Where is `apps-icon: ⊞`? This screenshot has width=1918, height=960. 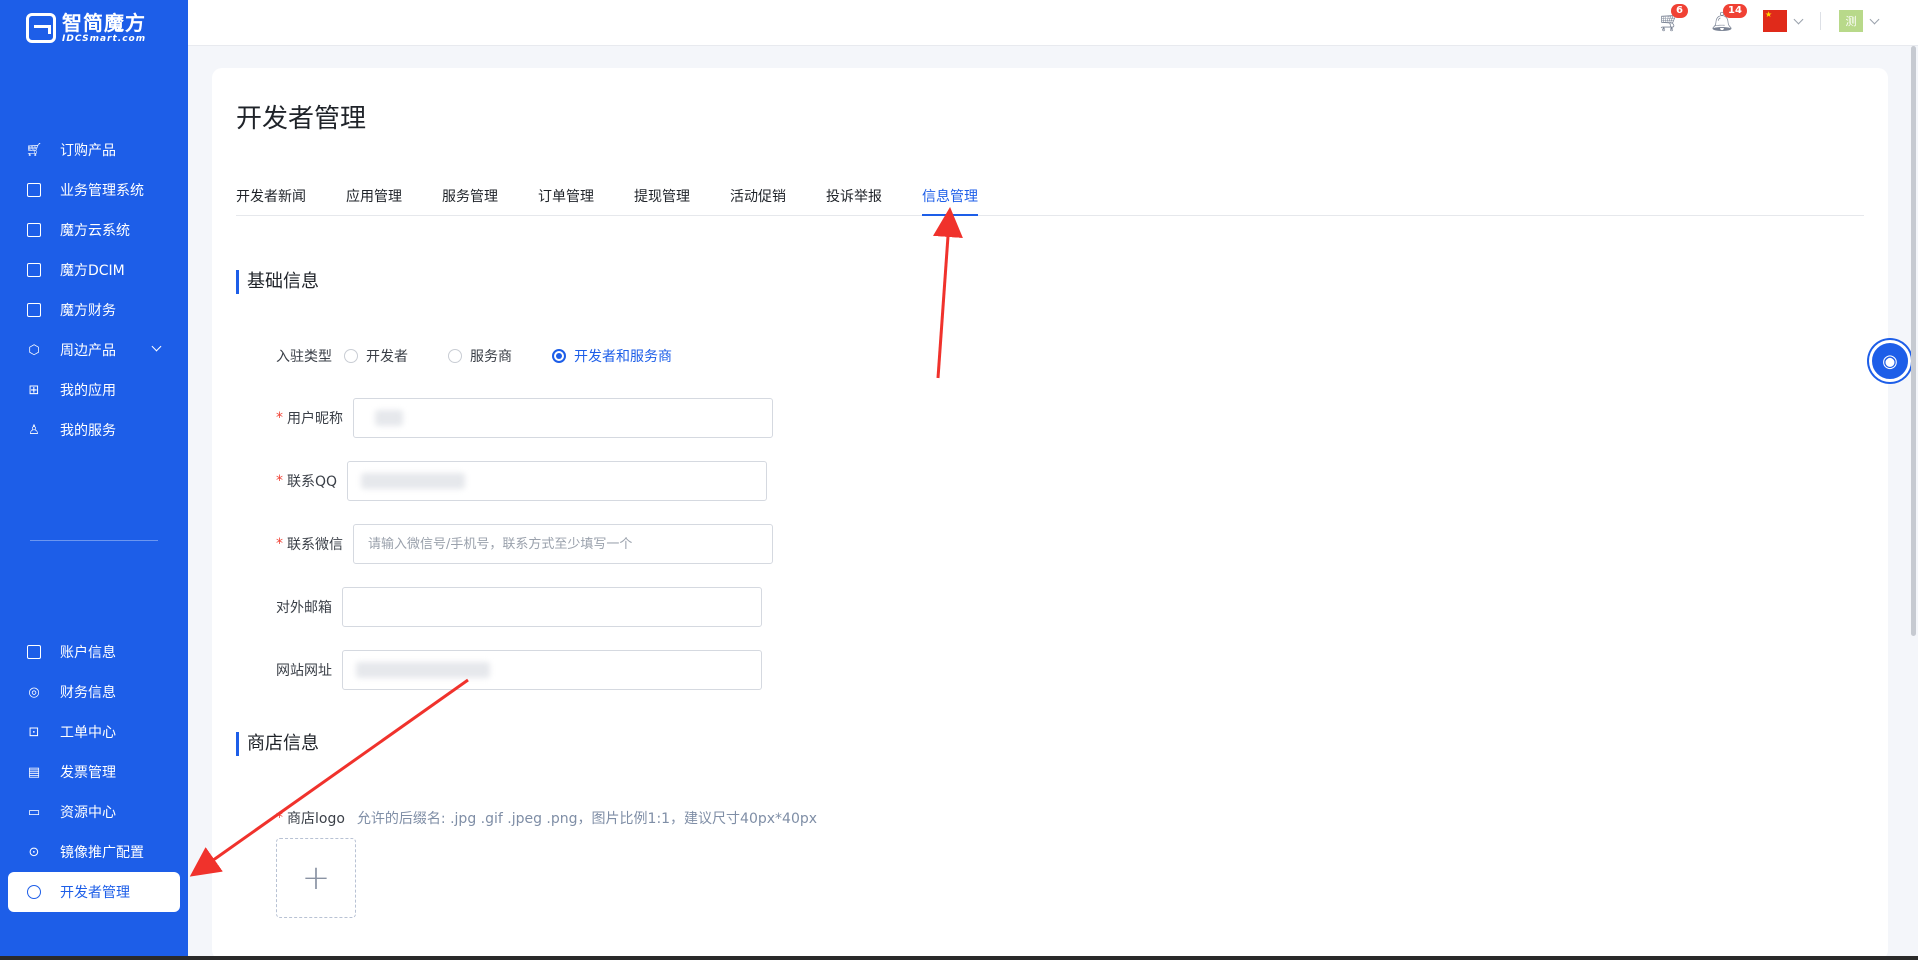
apps-icon: ⊞ is located at coordinates (34, 390).